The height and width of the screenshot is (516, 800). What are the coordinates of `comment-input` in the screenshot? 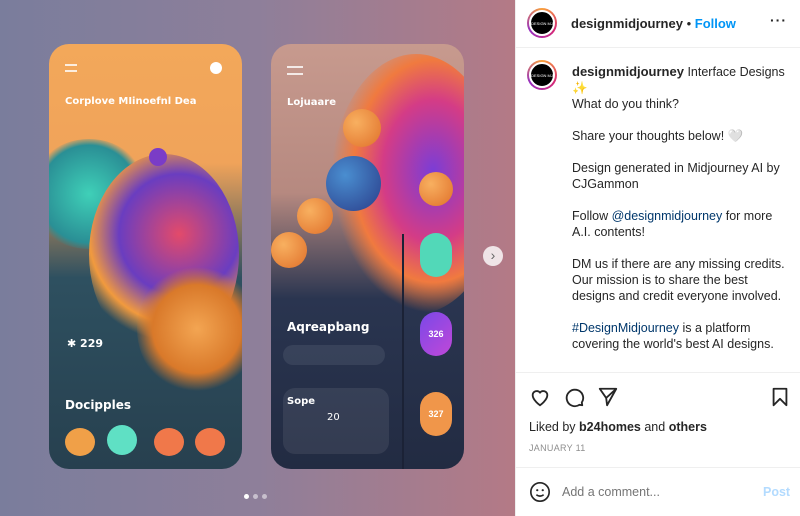 It's located at (657, 492).